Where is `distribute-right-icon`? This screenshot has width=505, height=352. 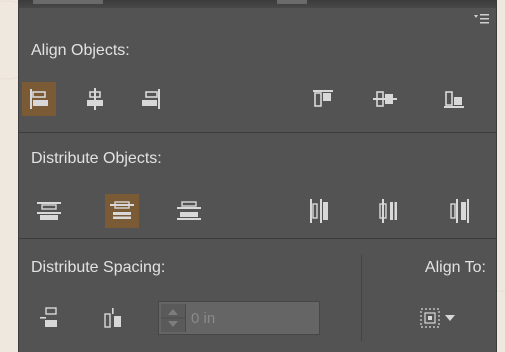
distribute-right-icon is located at coordinates (459, 211).